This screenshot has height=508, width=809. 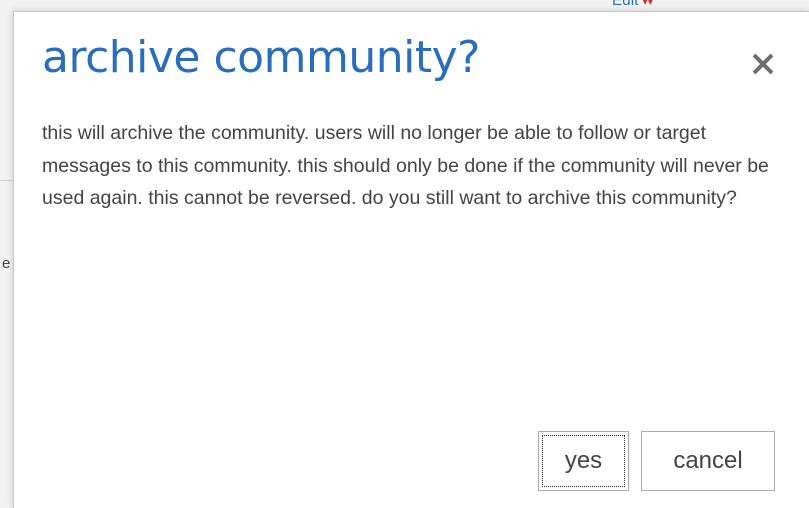 I want to click on edit-link-label: Edit, so click(x=625, y=4).